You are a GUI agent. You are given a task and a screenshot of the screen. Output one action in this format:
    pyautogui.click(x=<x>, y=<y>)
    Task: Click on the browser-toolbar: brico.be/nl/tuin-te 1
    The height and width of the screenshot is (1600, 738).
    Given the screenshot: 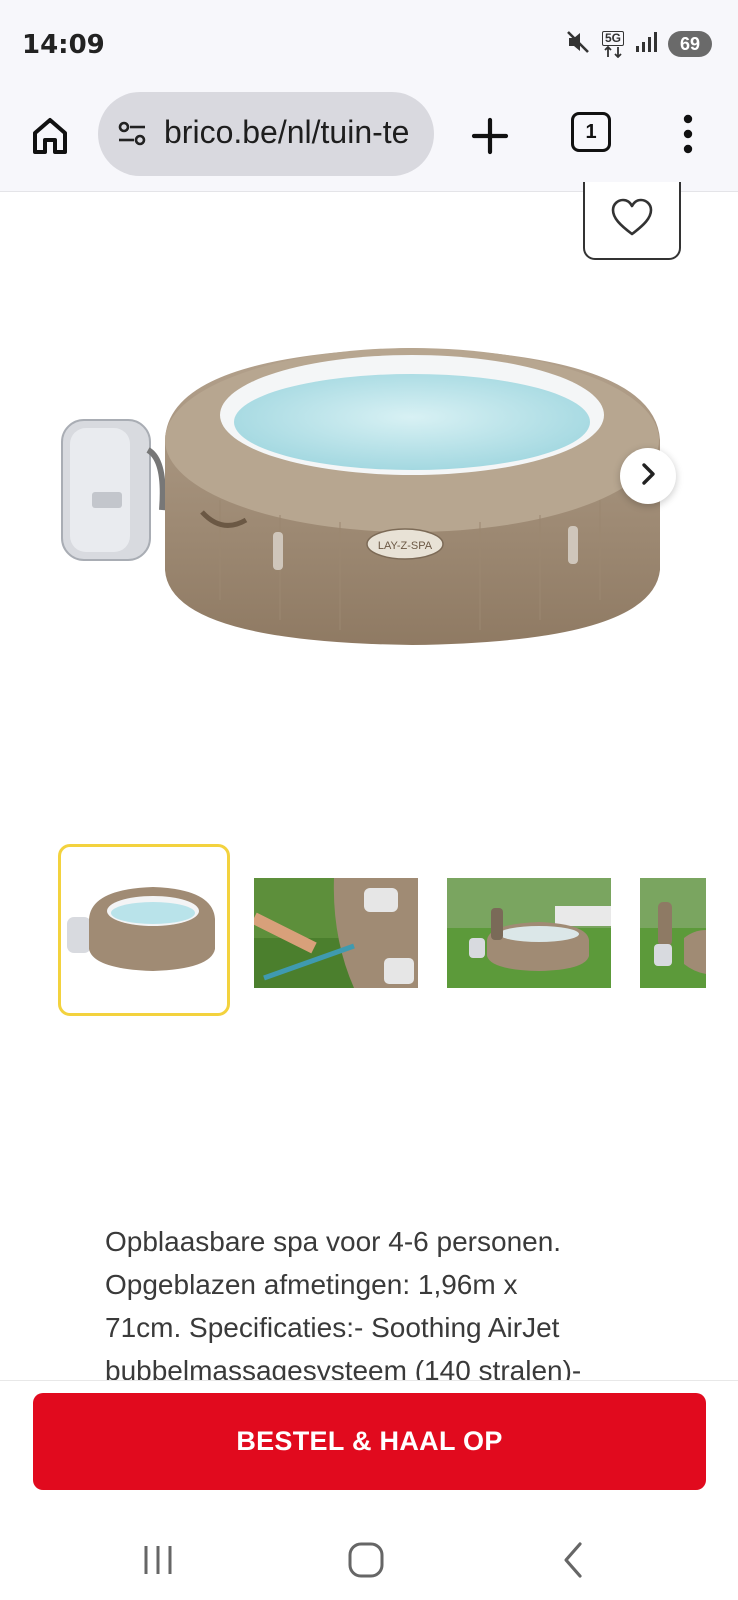 What is the action you would take?
    pyautogui.click(x=369, y=140)
    